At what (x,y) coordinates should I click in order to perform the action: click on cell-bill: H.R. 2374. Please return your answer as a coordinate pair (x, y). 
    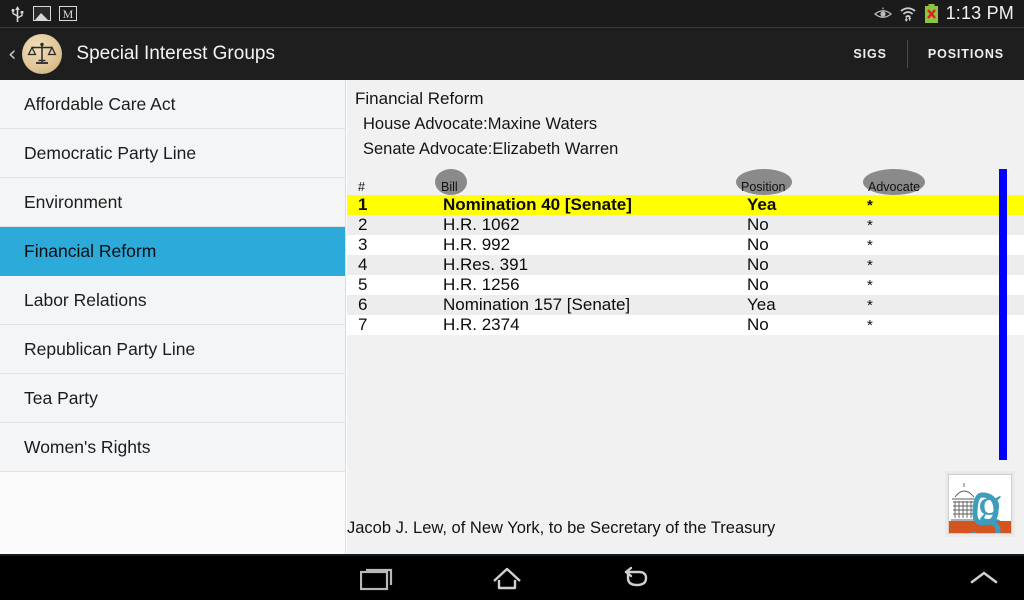
    Looking at the image, I should click on (481, 324).